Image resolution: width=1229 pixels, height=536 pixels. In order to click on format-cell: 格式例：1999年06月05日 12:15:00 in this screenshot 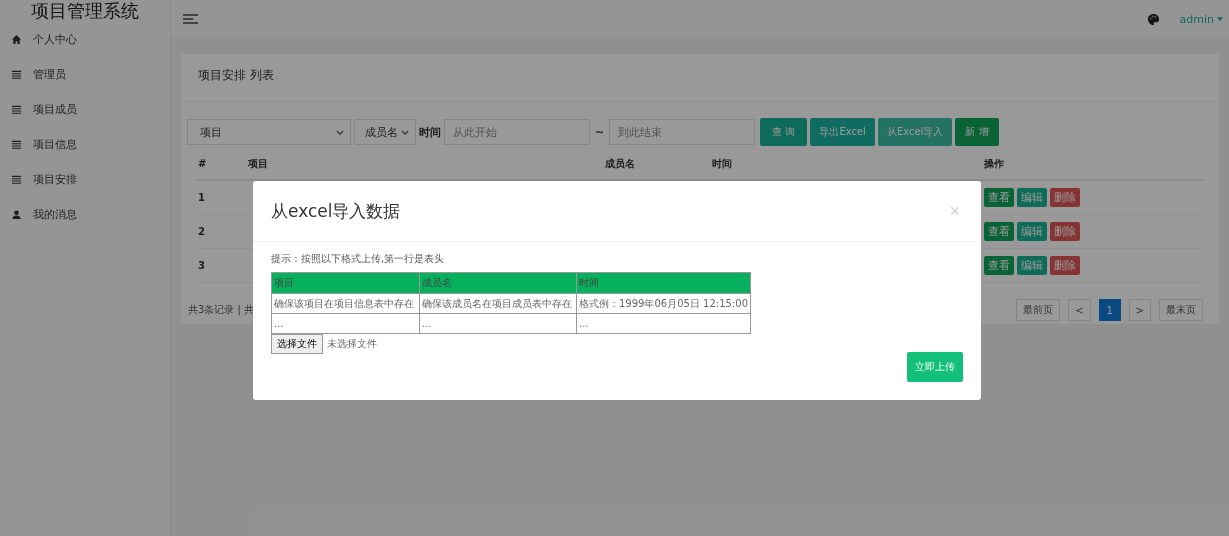, I will do `click(663, 303)`.